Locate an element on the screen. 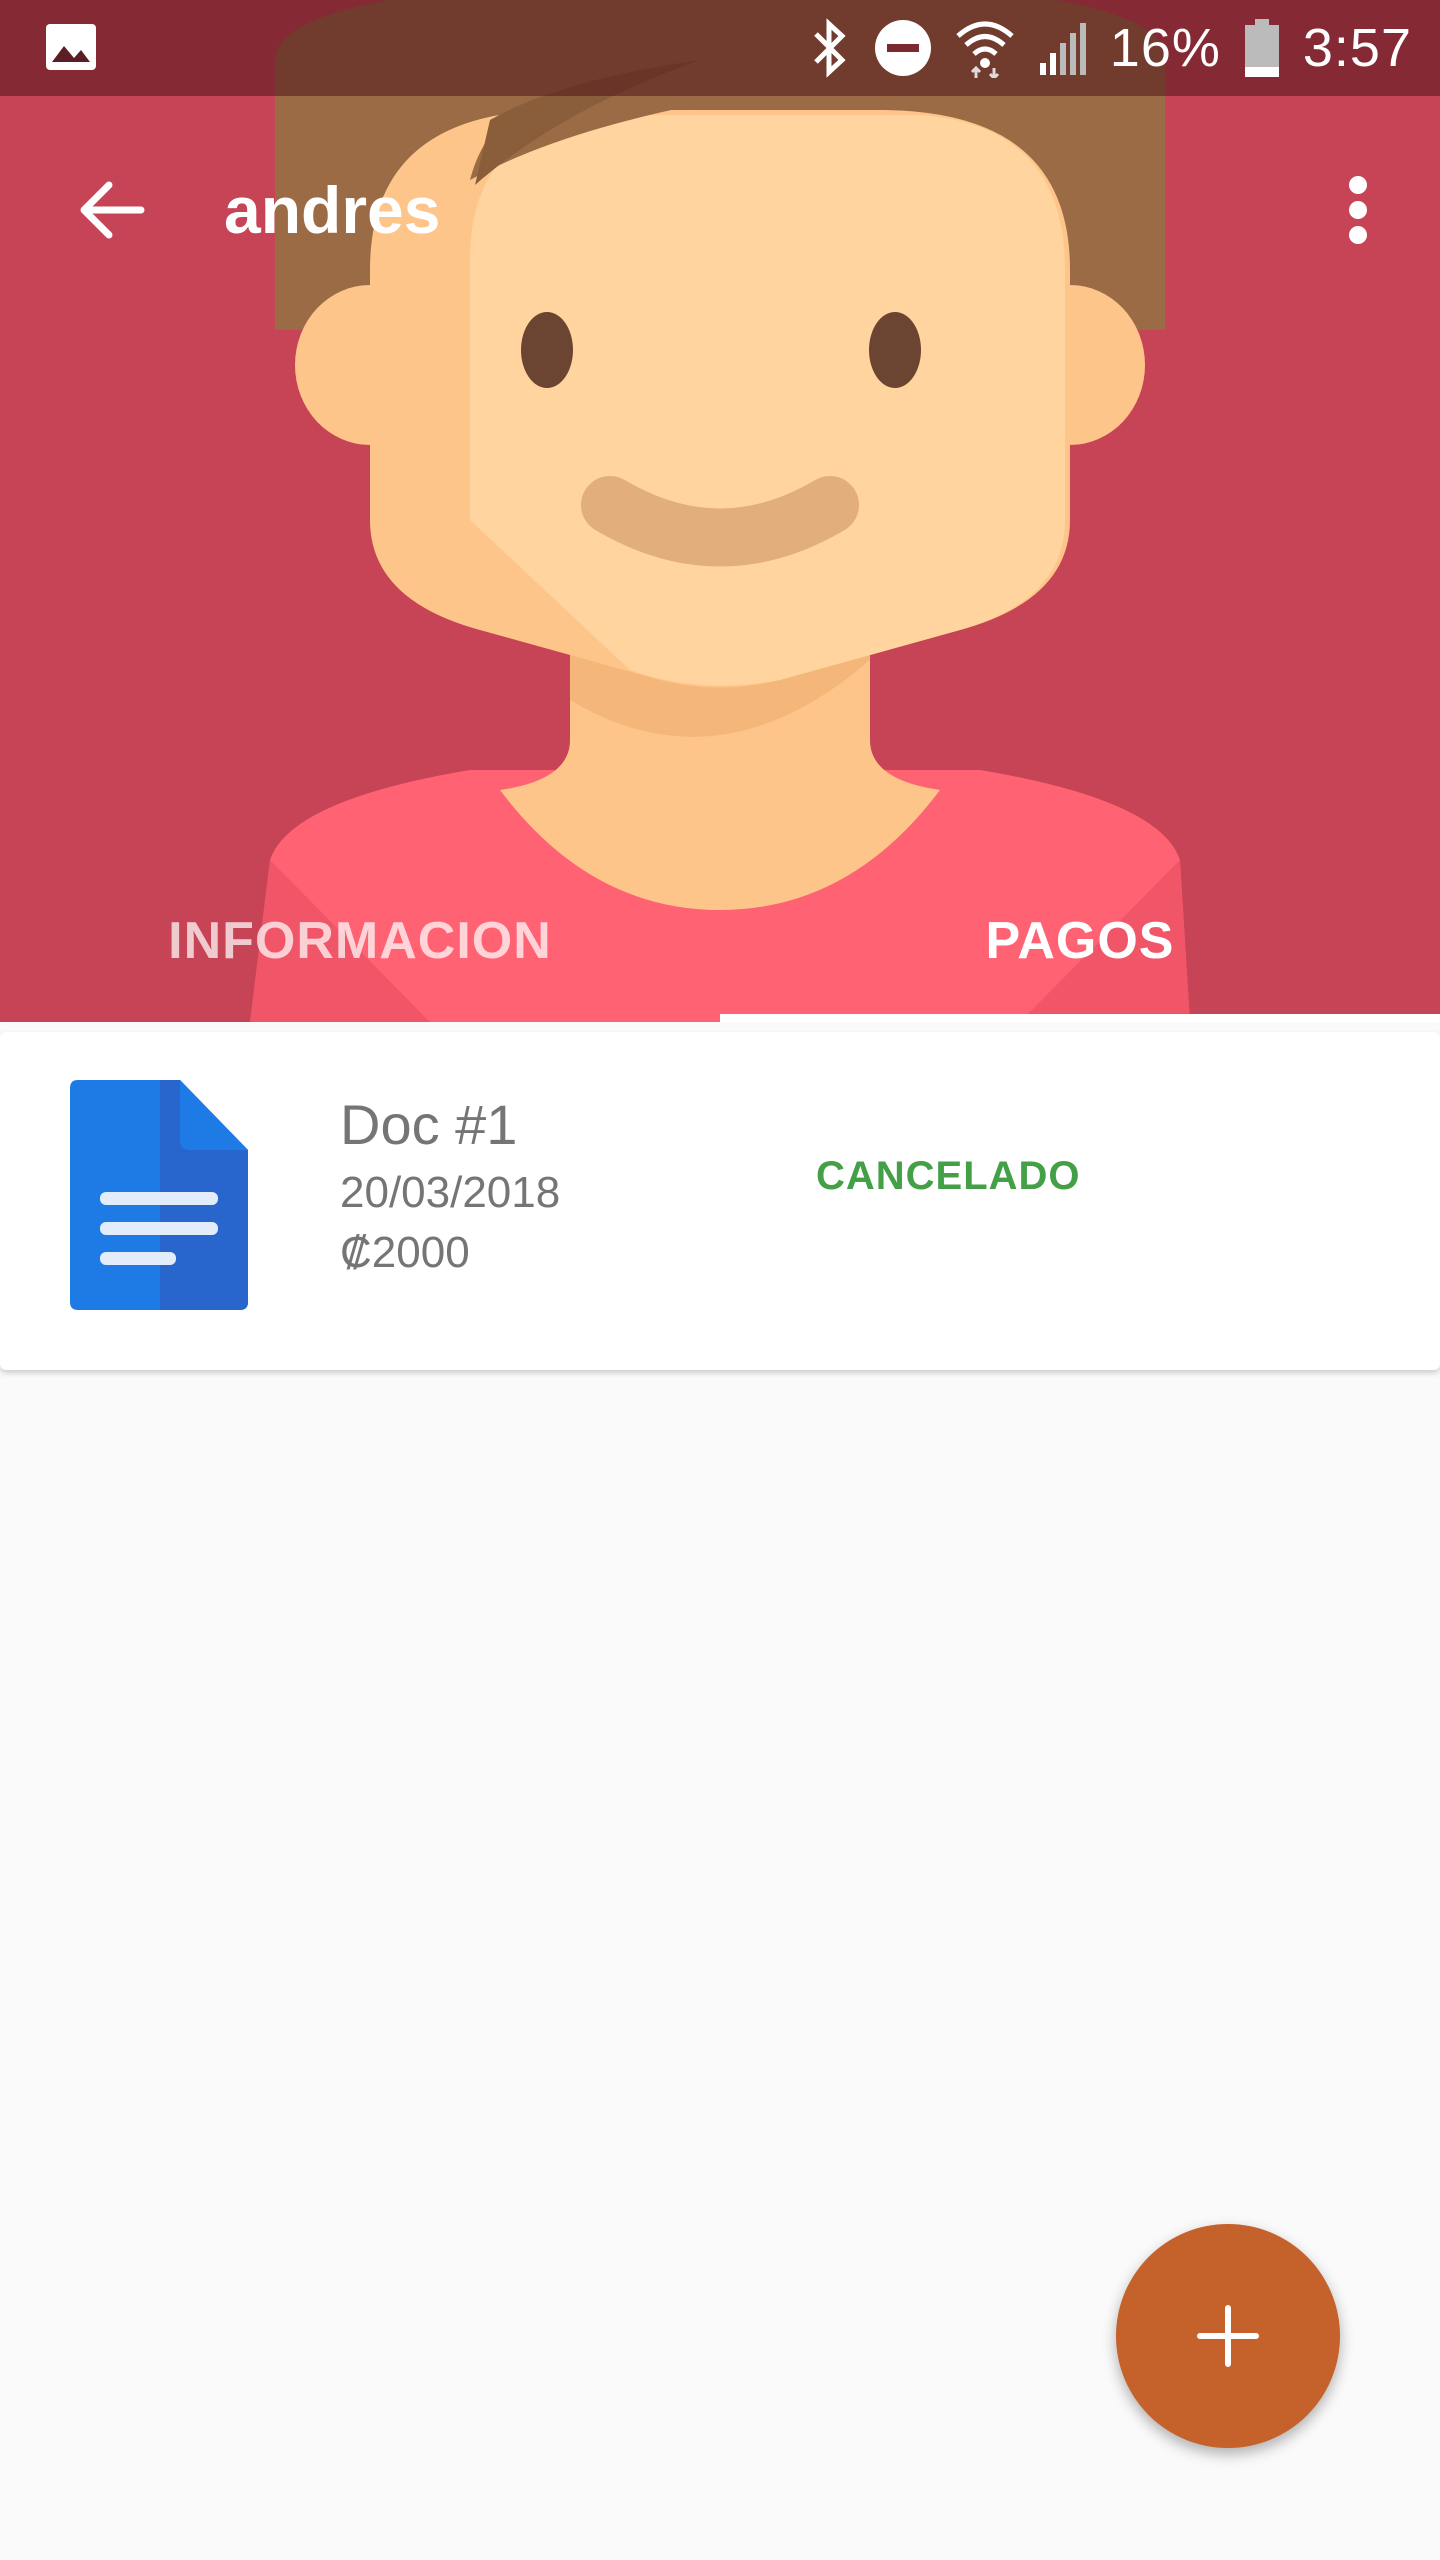 This screenshot has height=2560, width=1440. tab-indicator is located at coordinates (1080, 1018).